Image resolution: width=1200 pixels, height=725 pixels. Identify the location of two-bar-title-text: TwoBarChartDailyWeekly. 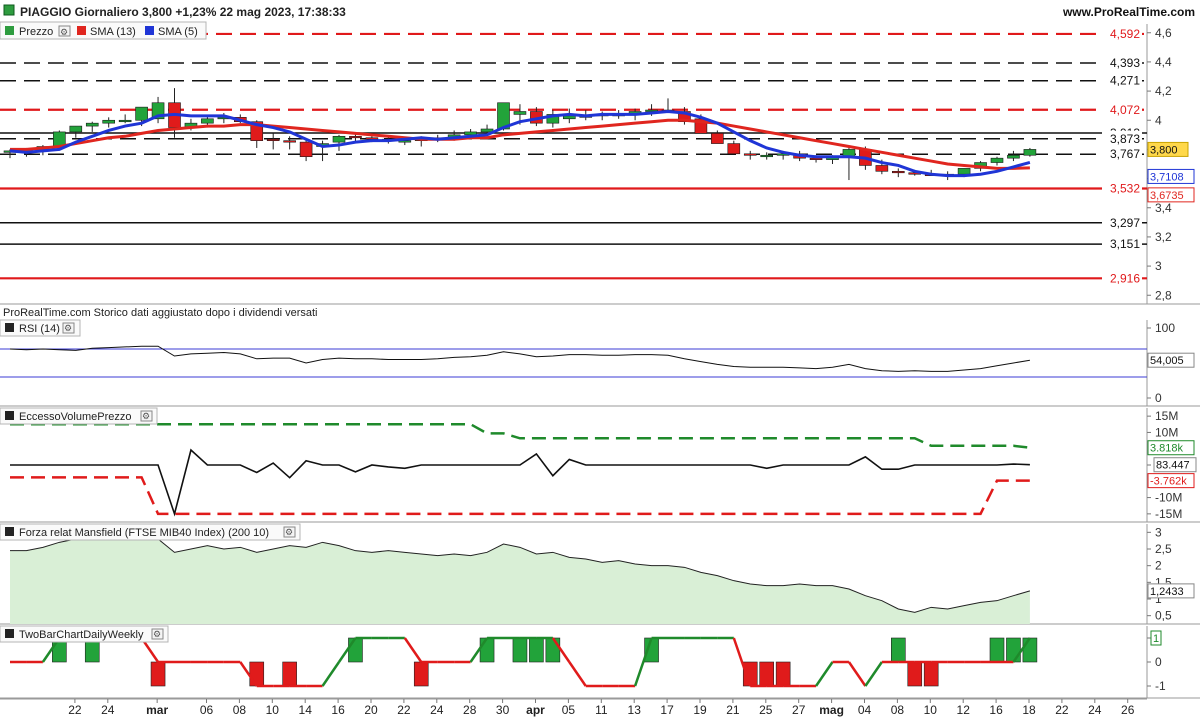
(81, 635).